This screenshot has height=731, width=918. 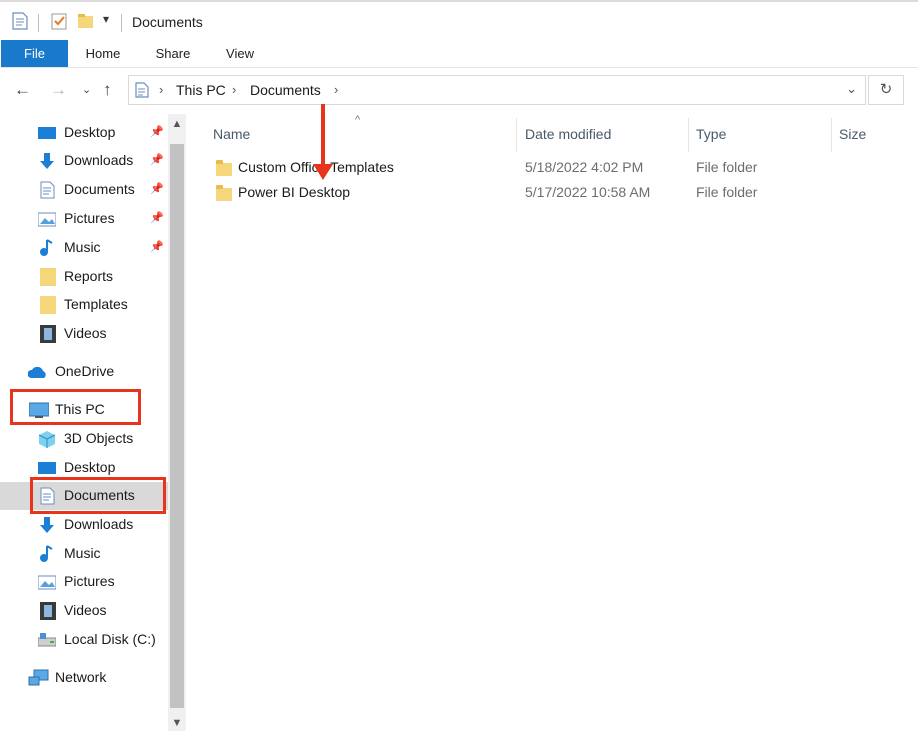 I want to click on tab-home: Home, so click(x=103, y=53).